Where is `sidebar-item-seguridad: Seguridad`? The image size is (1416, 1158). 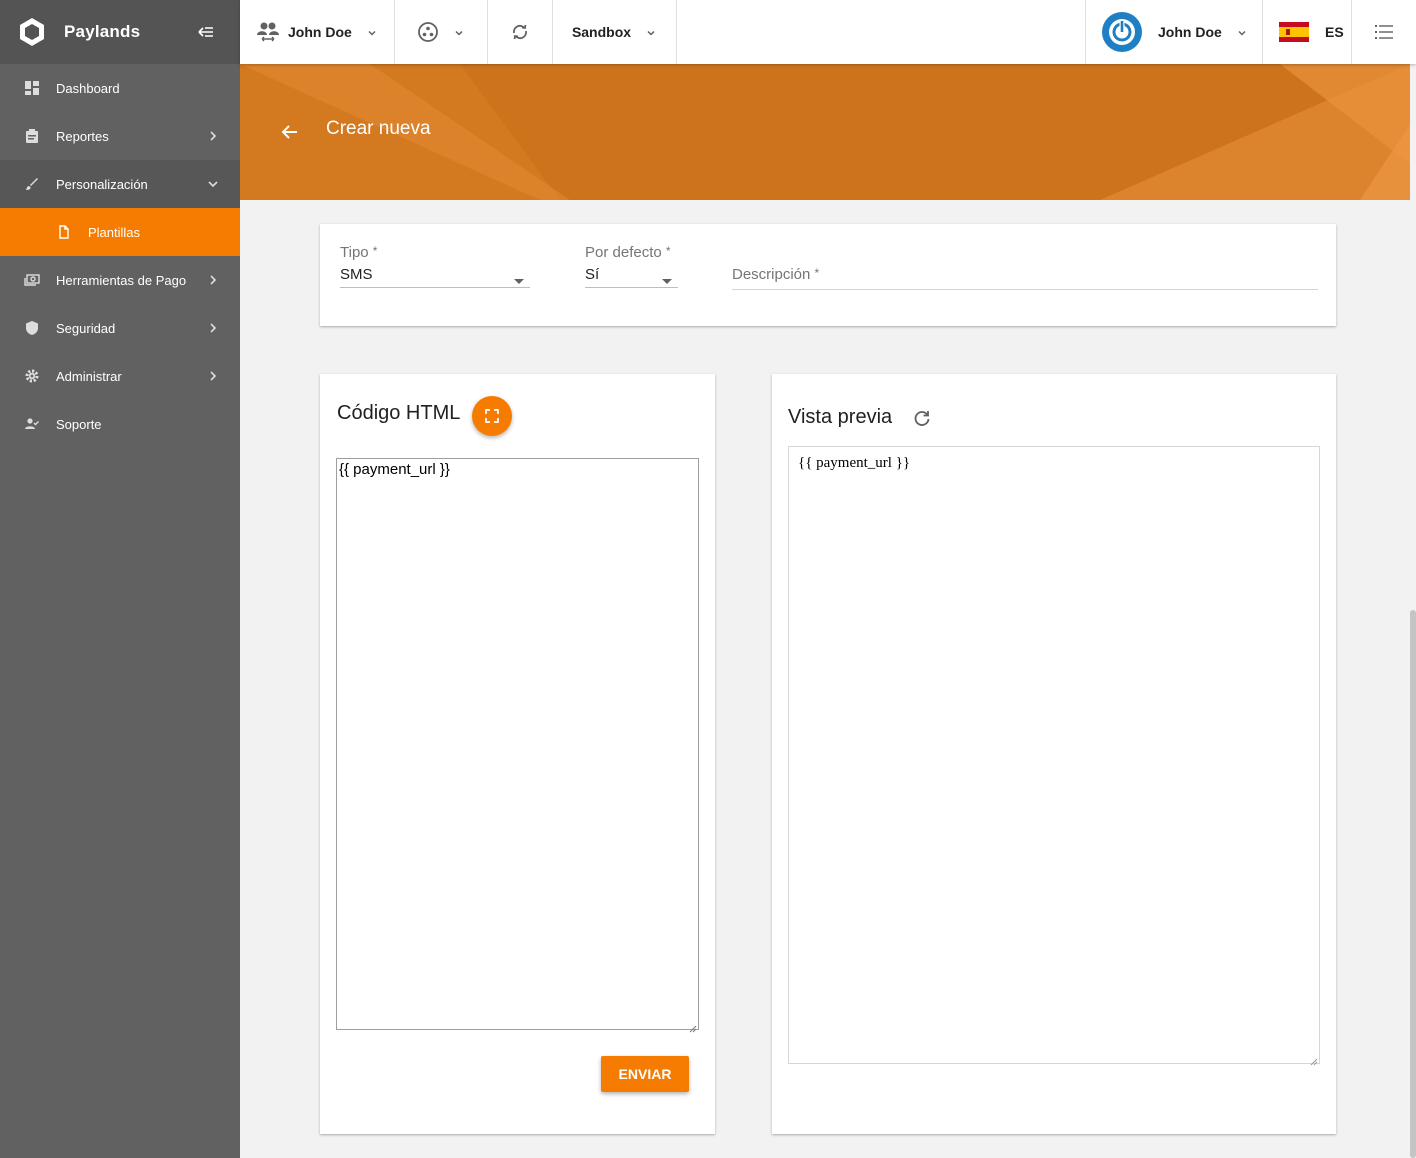
sidebar-item-seguridad: Seguridad is located at coordinates (120, 328).